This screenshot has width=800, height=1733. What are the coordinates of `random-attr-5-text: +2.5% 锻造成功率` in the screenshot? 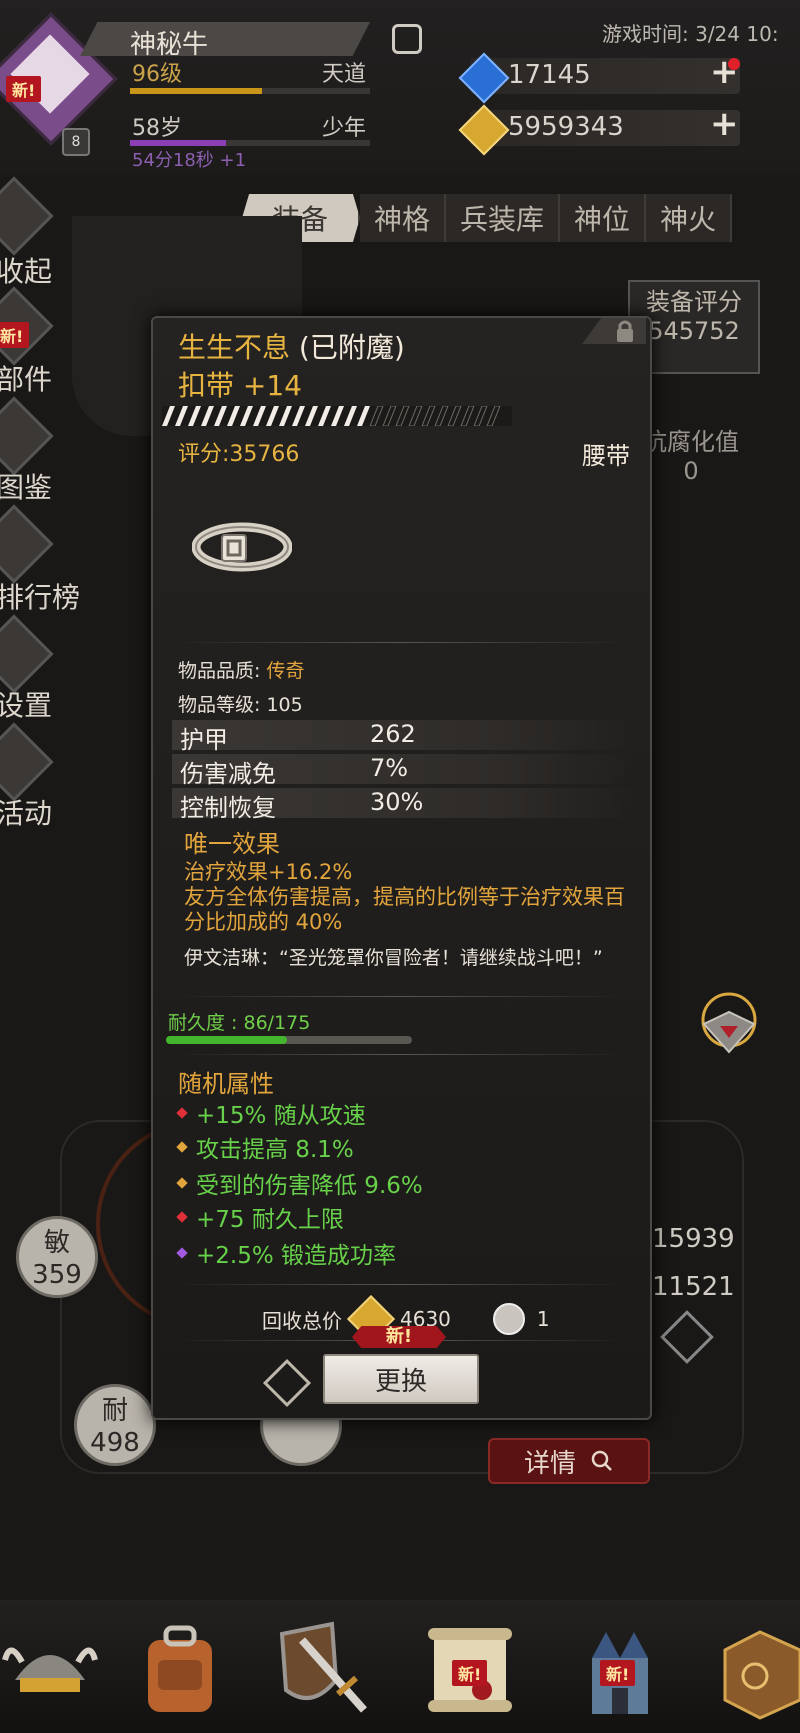 It's located at (296, 1256).